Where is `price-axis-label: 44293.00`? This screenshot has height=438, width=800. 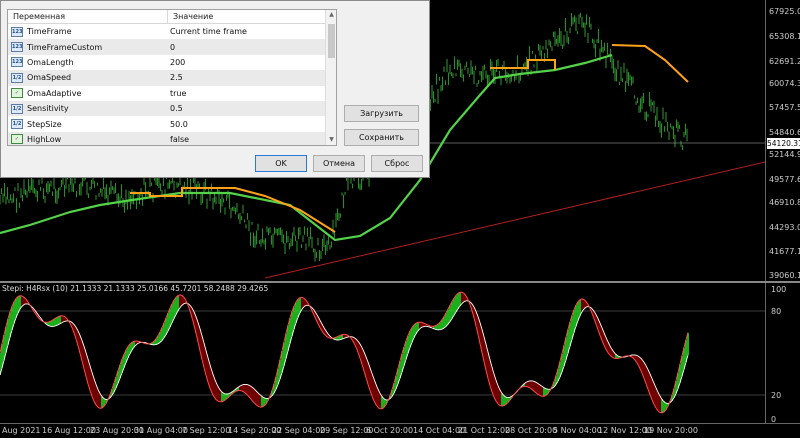 price-axis-label: 44293.00 is located at coordinates (784, 227).